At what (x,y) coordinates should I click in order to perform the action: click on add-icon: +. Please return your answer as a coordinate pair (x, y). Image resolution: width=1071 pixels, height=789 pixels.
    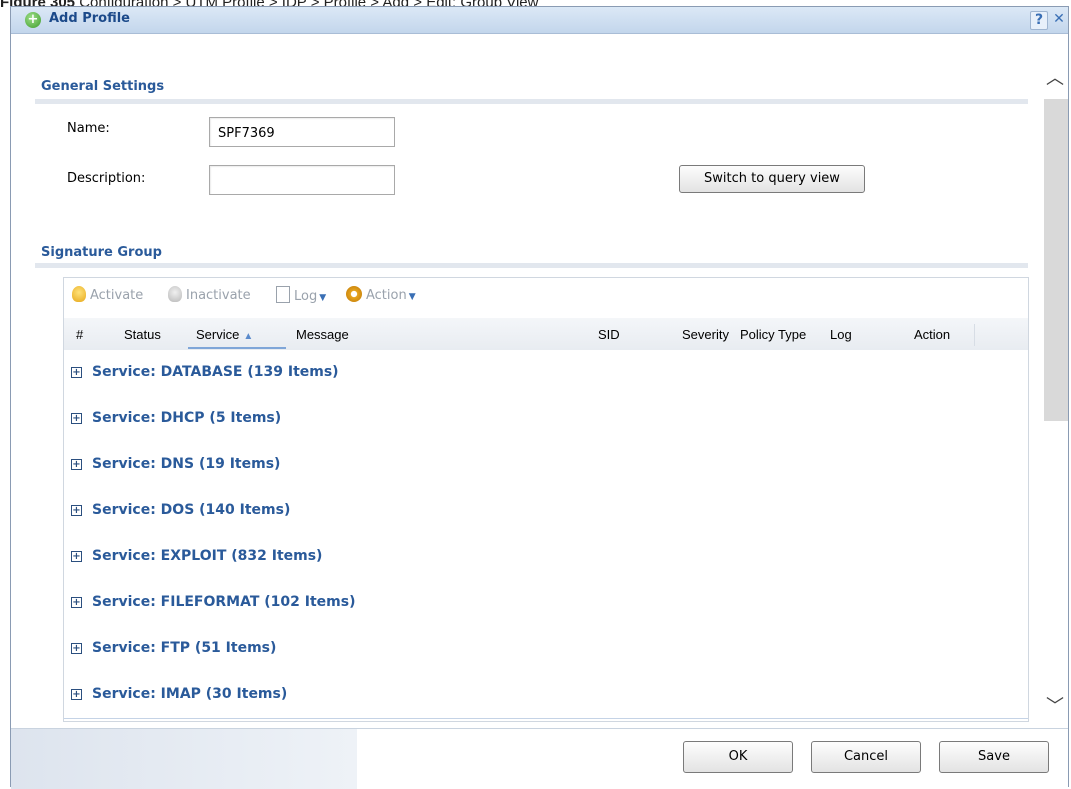
    Looking at the image, I should click on (33, 20).